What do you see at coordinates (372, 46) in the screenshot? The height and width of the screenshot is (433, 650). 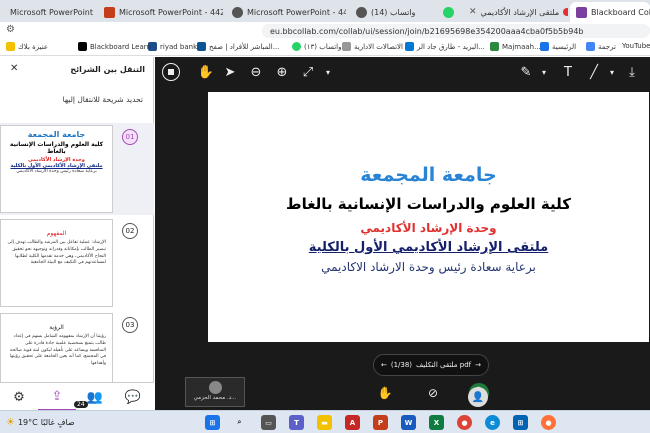 I see `bookmark-admin-comms: الاتصالات الادارية` at bounding box center [372, 46].